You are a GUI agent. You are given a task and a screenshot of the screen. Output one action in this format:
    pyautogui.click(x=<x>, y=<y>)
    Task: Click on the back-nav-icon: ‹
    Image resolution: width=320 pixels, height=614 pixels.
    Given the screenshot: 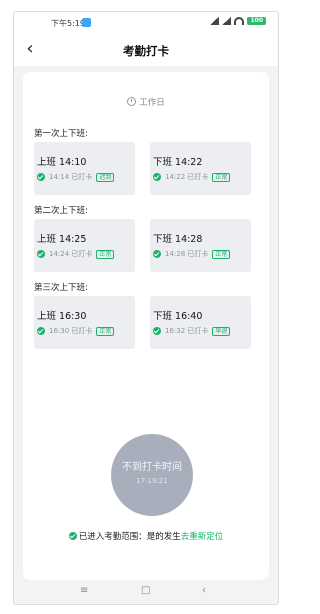 What is the action you would take?
    pyautogui.click(x=204, y=590)
    